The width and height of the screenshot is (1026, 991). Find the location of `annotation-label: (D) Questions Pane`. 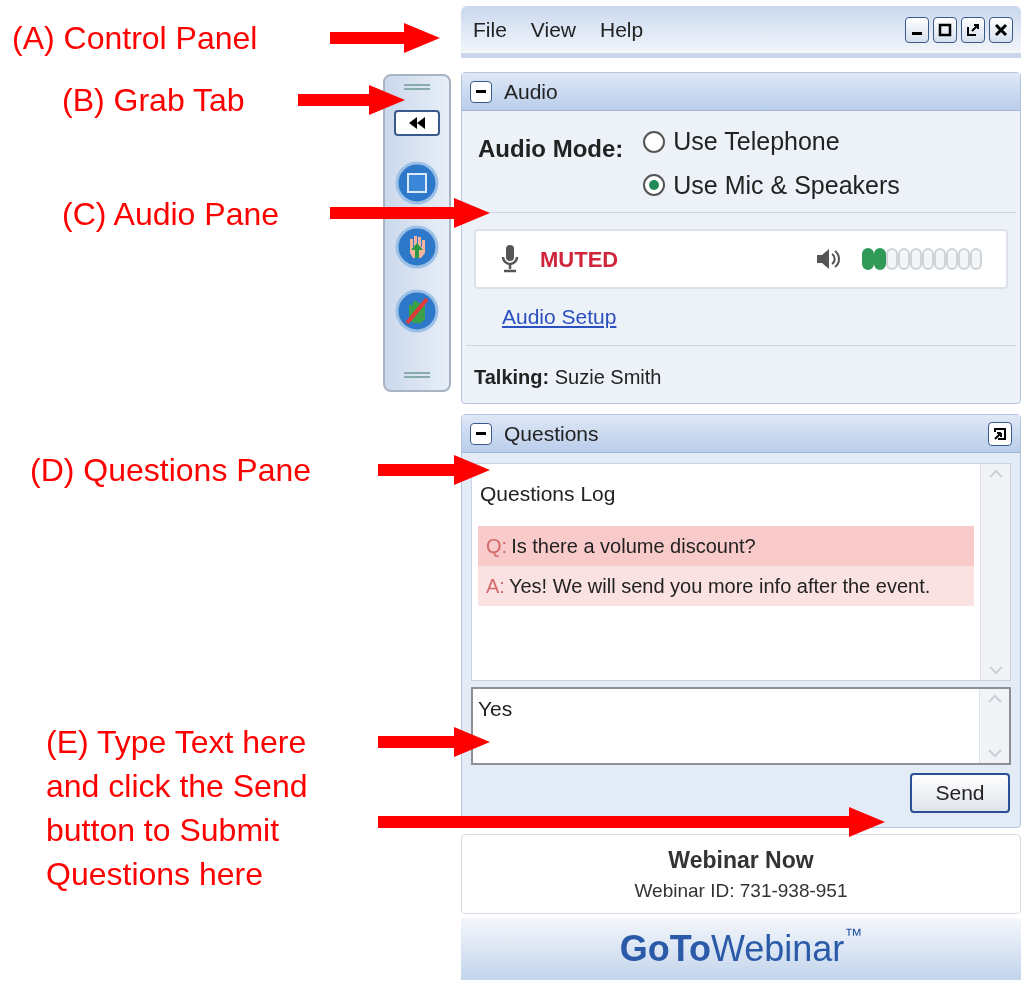

annotation-label: (D) Questions Pane is located at coordinates (170, 470).